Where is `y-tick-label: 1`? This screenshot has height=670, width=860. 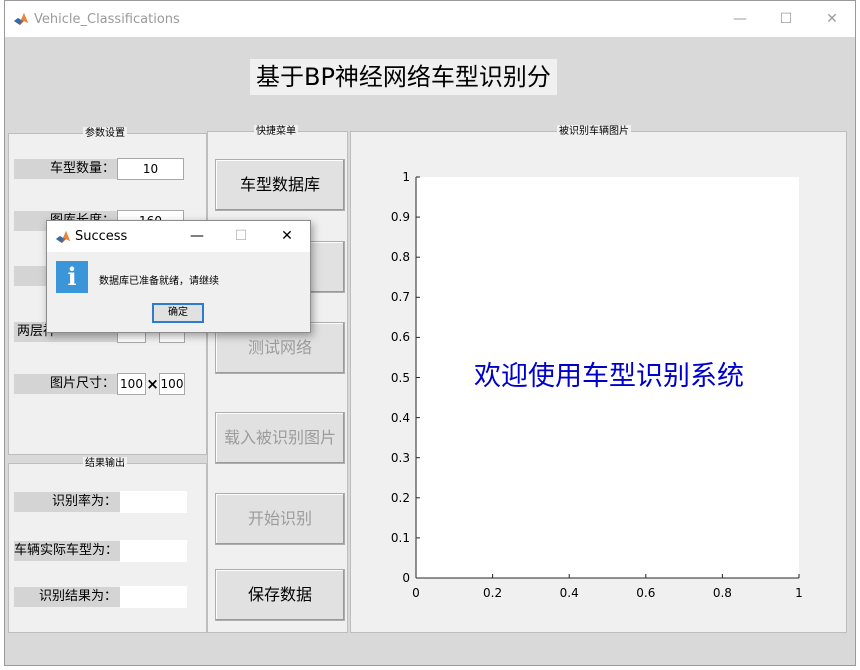 y-tick-label: 1 is located at coordinates (406, 177).